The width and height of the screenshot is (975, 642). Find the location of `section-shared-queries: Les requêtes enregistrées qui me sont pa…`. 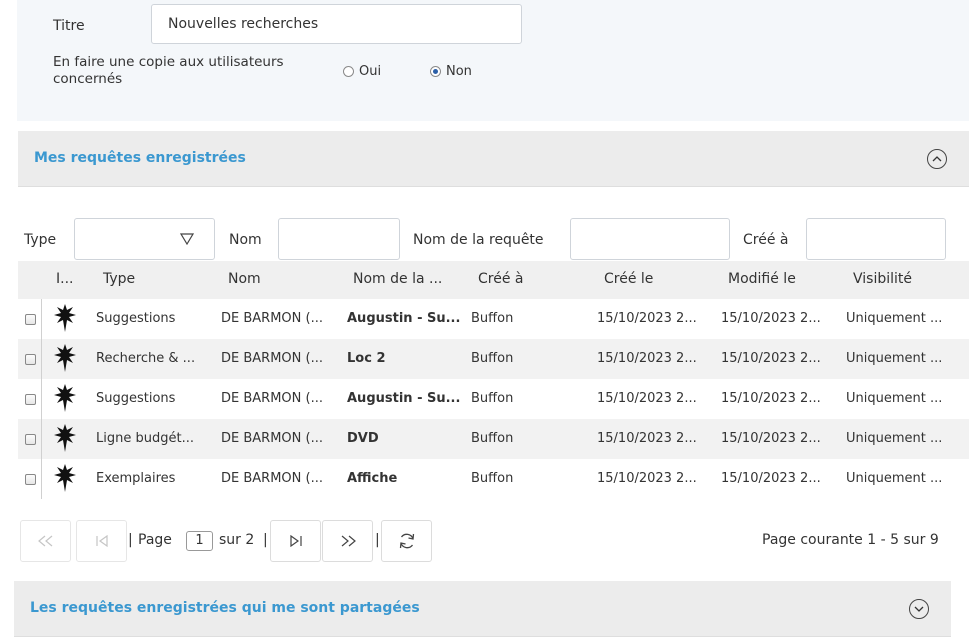

section-shared-queries: Les requêtes enregistrées qui me sont pa… is located at coordinates (482, 609).